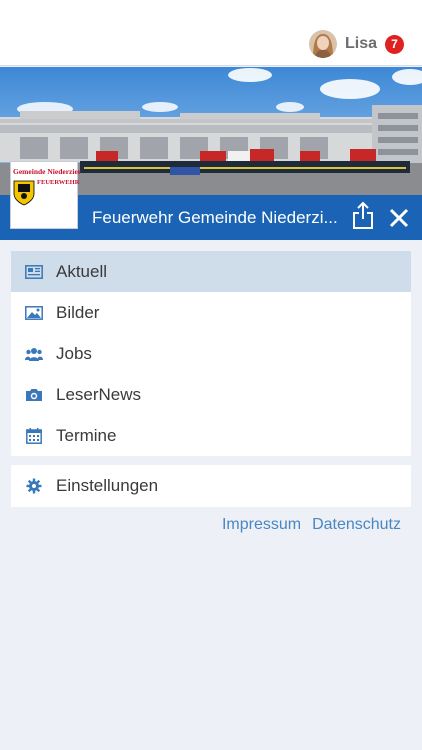 The image size is (422, 750). I want to click on newspaper-icon, so click(34, 272).